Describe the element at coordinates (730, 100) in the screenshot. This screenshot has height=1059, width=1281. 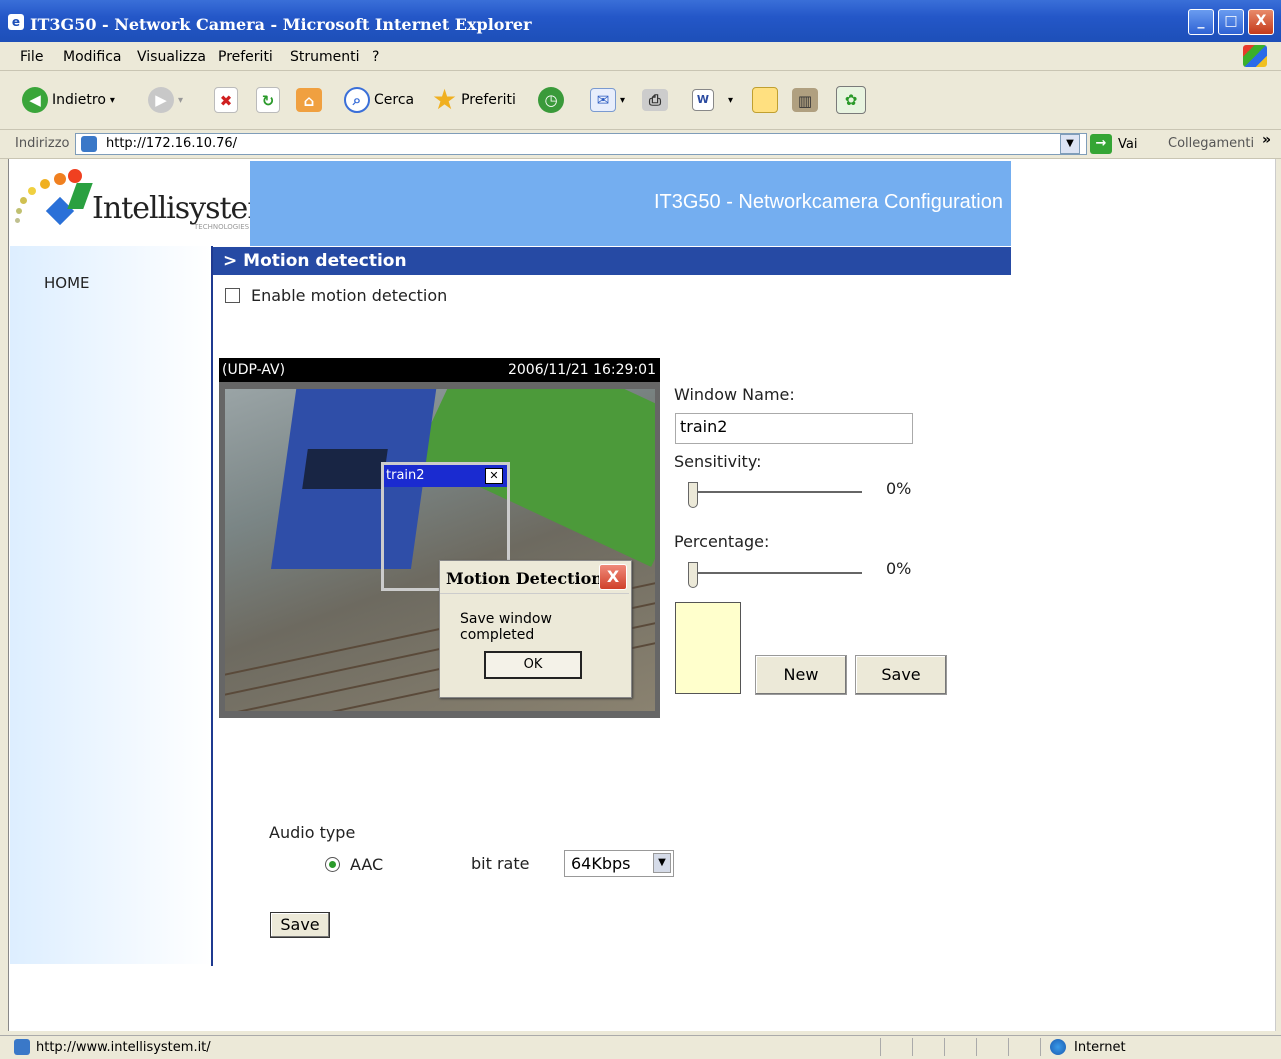
I see `edit-dropdown-icon: ▾` at that location.